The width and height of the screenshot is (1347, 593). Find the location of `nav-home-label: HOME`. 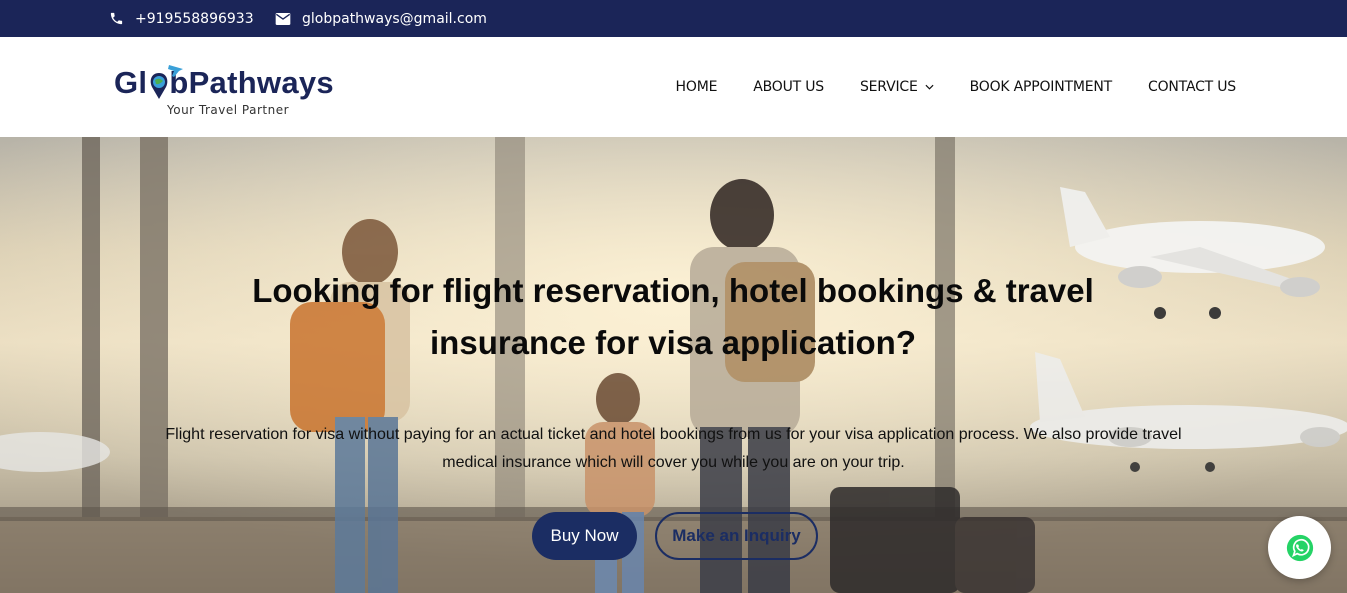

nav-home-label: HOME is located at coordinates (696, 87).